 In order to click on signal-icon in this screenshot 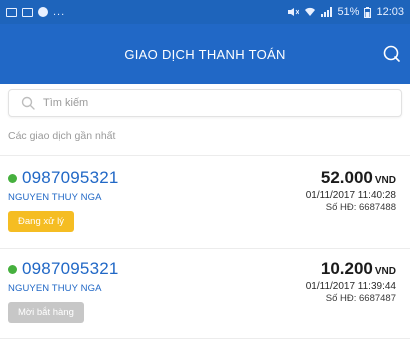, I will do `click(327, 12)`.